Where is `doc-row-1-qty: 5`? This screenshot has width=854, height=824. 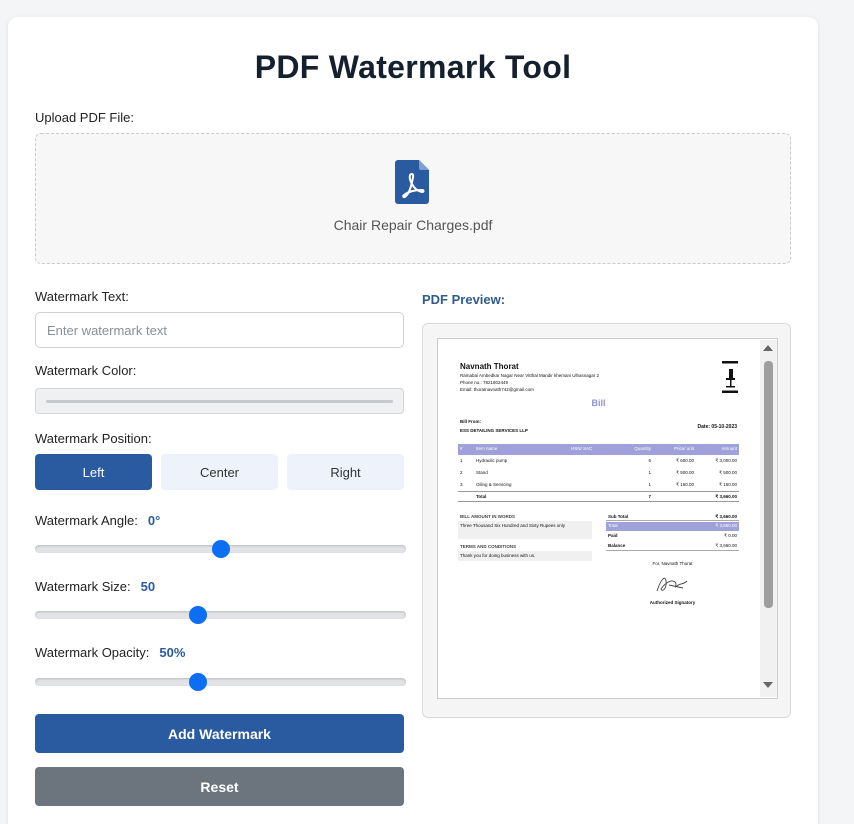 doc-row-1-qty: 5 is located at coordinates (649, 460).